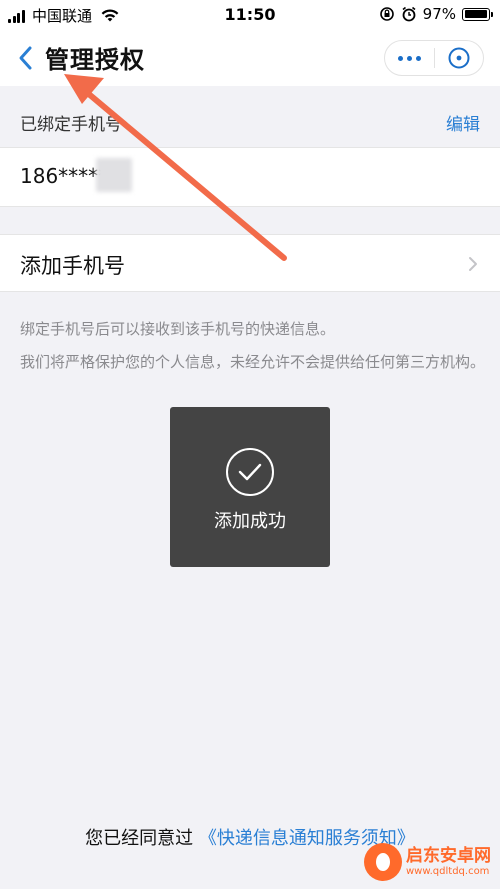 This screenshot has width=500, height=889. What do you see at coordinates (139, 838) in the screenshot?
I see `agreement-prefix: 您已经同意过` at bounding box center [139, 838].